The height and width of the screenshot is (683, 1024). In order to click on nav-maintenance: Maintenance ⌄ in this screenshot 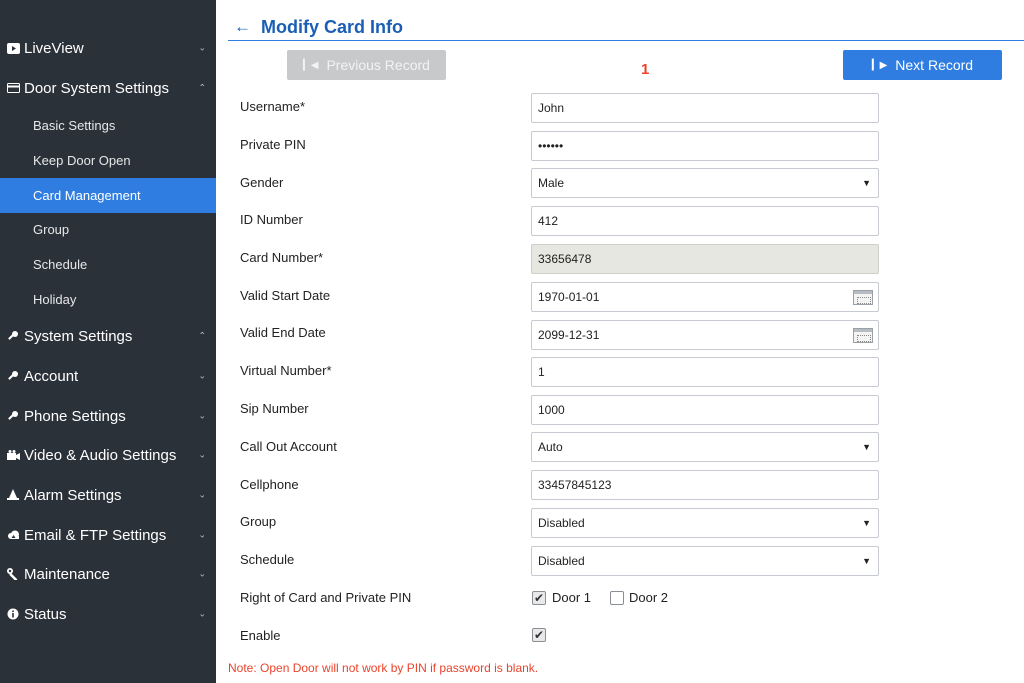, I will do `click(108, 574)`.